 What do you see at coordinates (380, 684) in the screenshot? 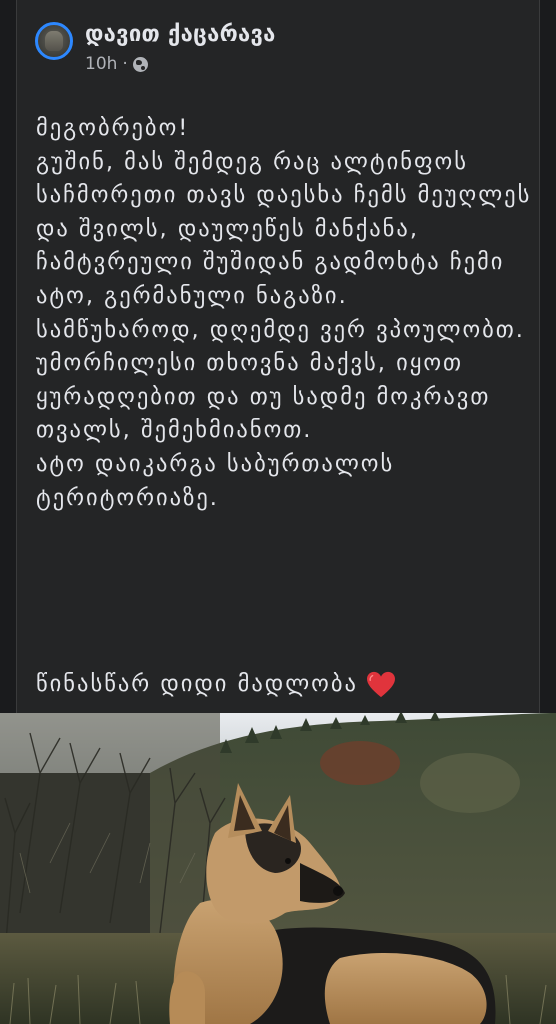
I see `heart-icon` at bounding box center [380, 684].